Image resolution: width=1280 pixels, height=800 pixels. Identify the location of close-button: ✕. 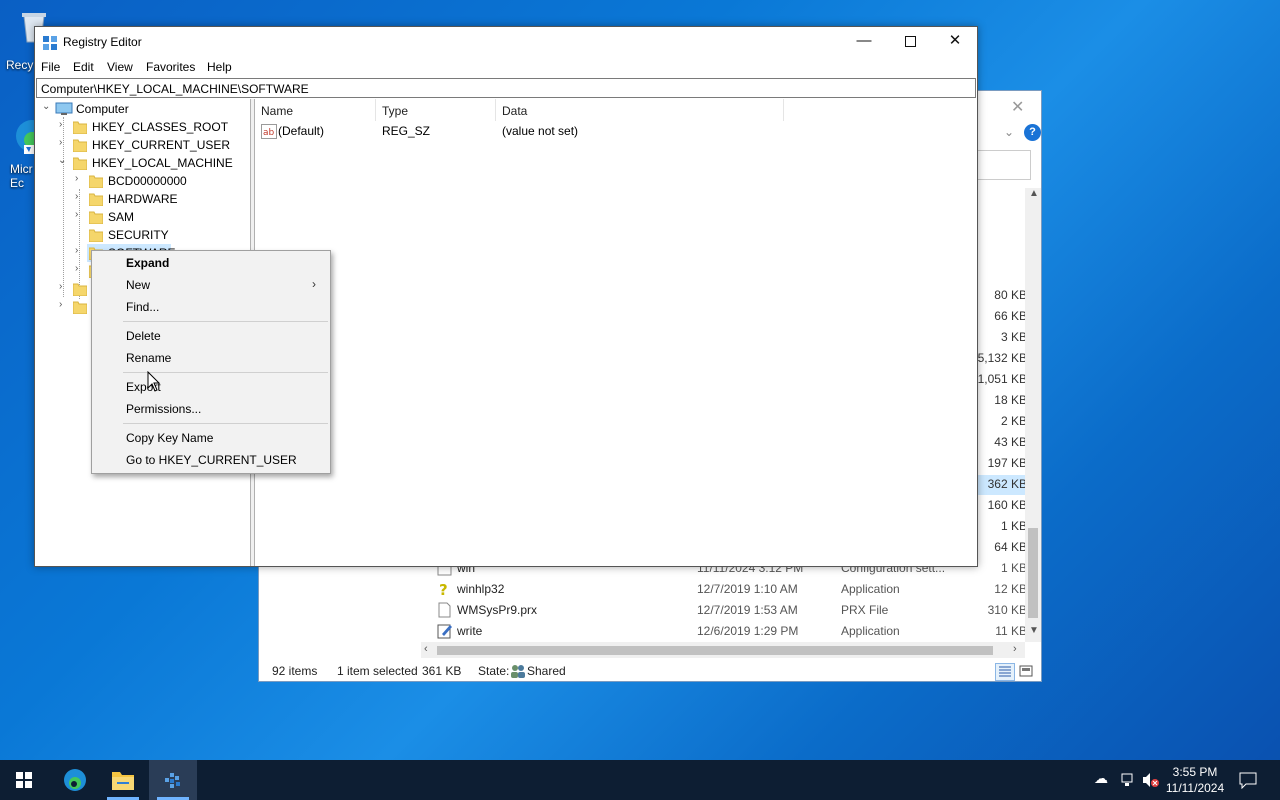
(955, 42).